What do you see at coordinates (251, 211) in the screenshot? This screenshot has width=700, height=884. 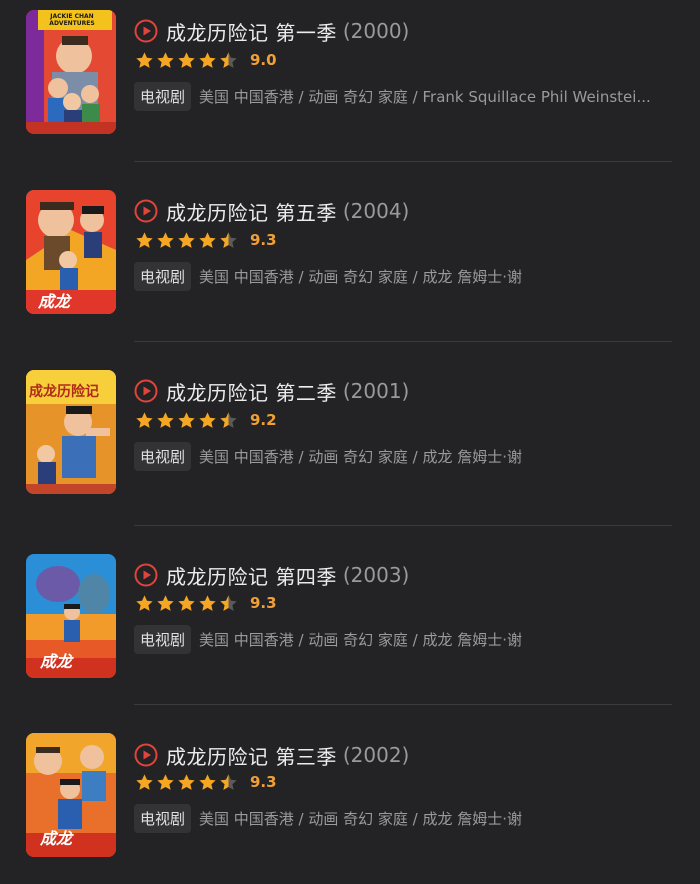 I see `title: 成龙历险记 第五季` at bounding box center [251, 211].